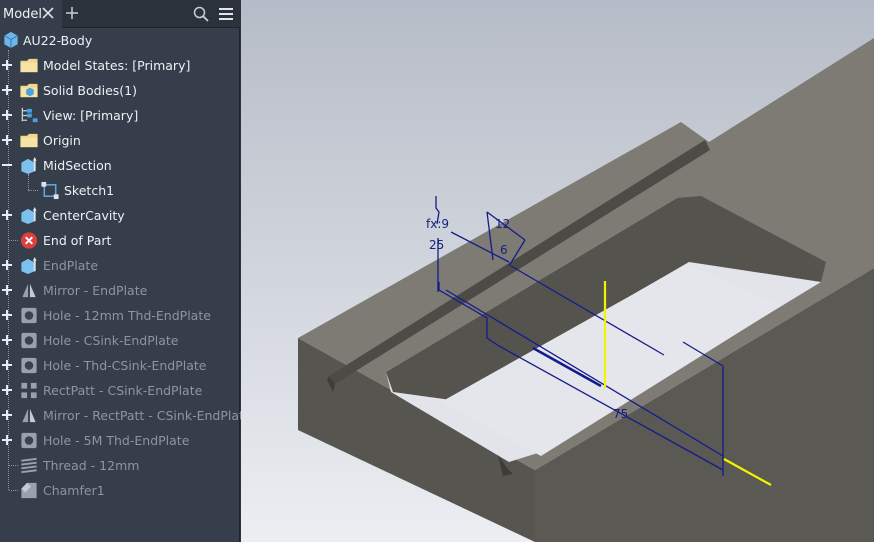 This screenshot has height=542, width=874. What do you see at coordinates (125, 365) in the screenshot?
I see `tree-item-label: Hole - Thd-CSink-EndPlate` at bounding box center [125, 365].